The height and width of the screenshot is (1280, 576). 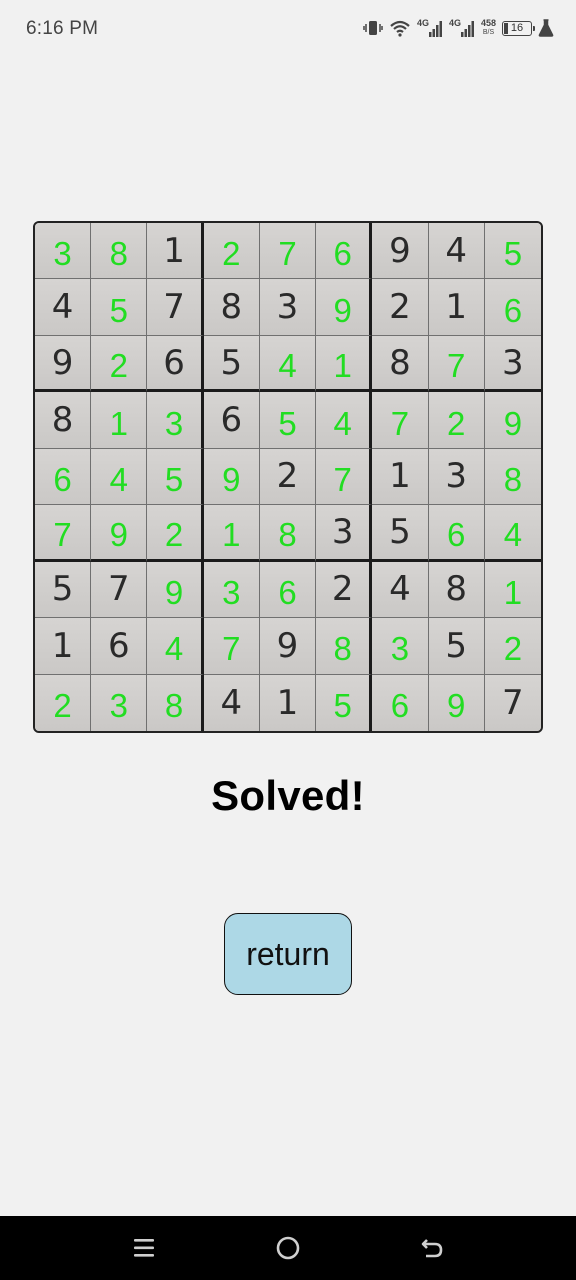 I want to click on network-speed: 458 B/S, so click(x=488, y=28).